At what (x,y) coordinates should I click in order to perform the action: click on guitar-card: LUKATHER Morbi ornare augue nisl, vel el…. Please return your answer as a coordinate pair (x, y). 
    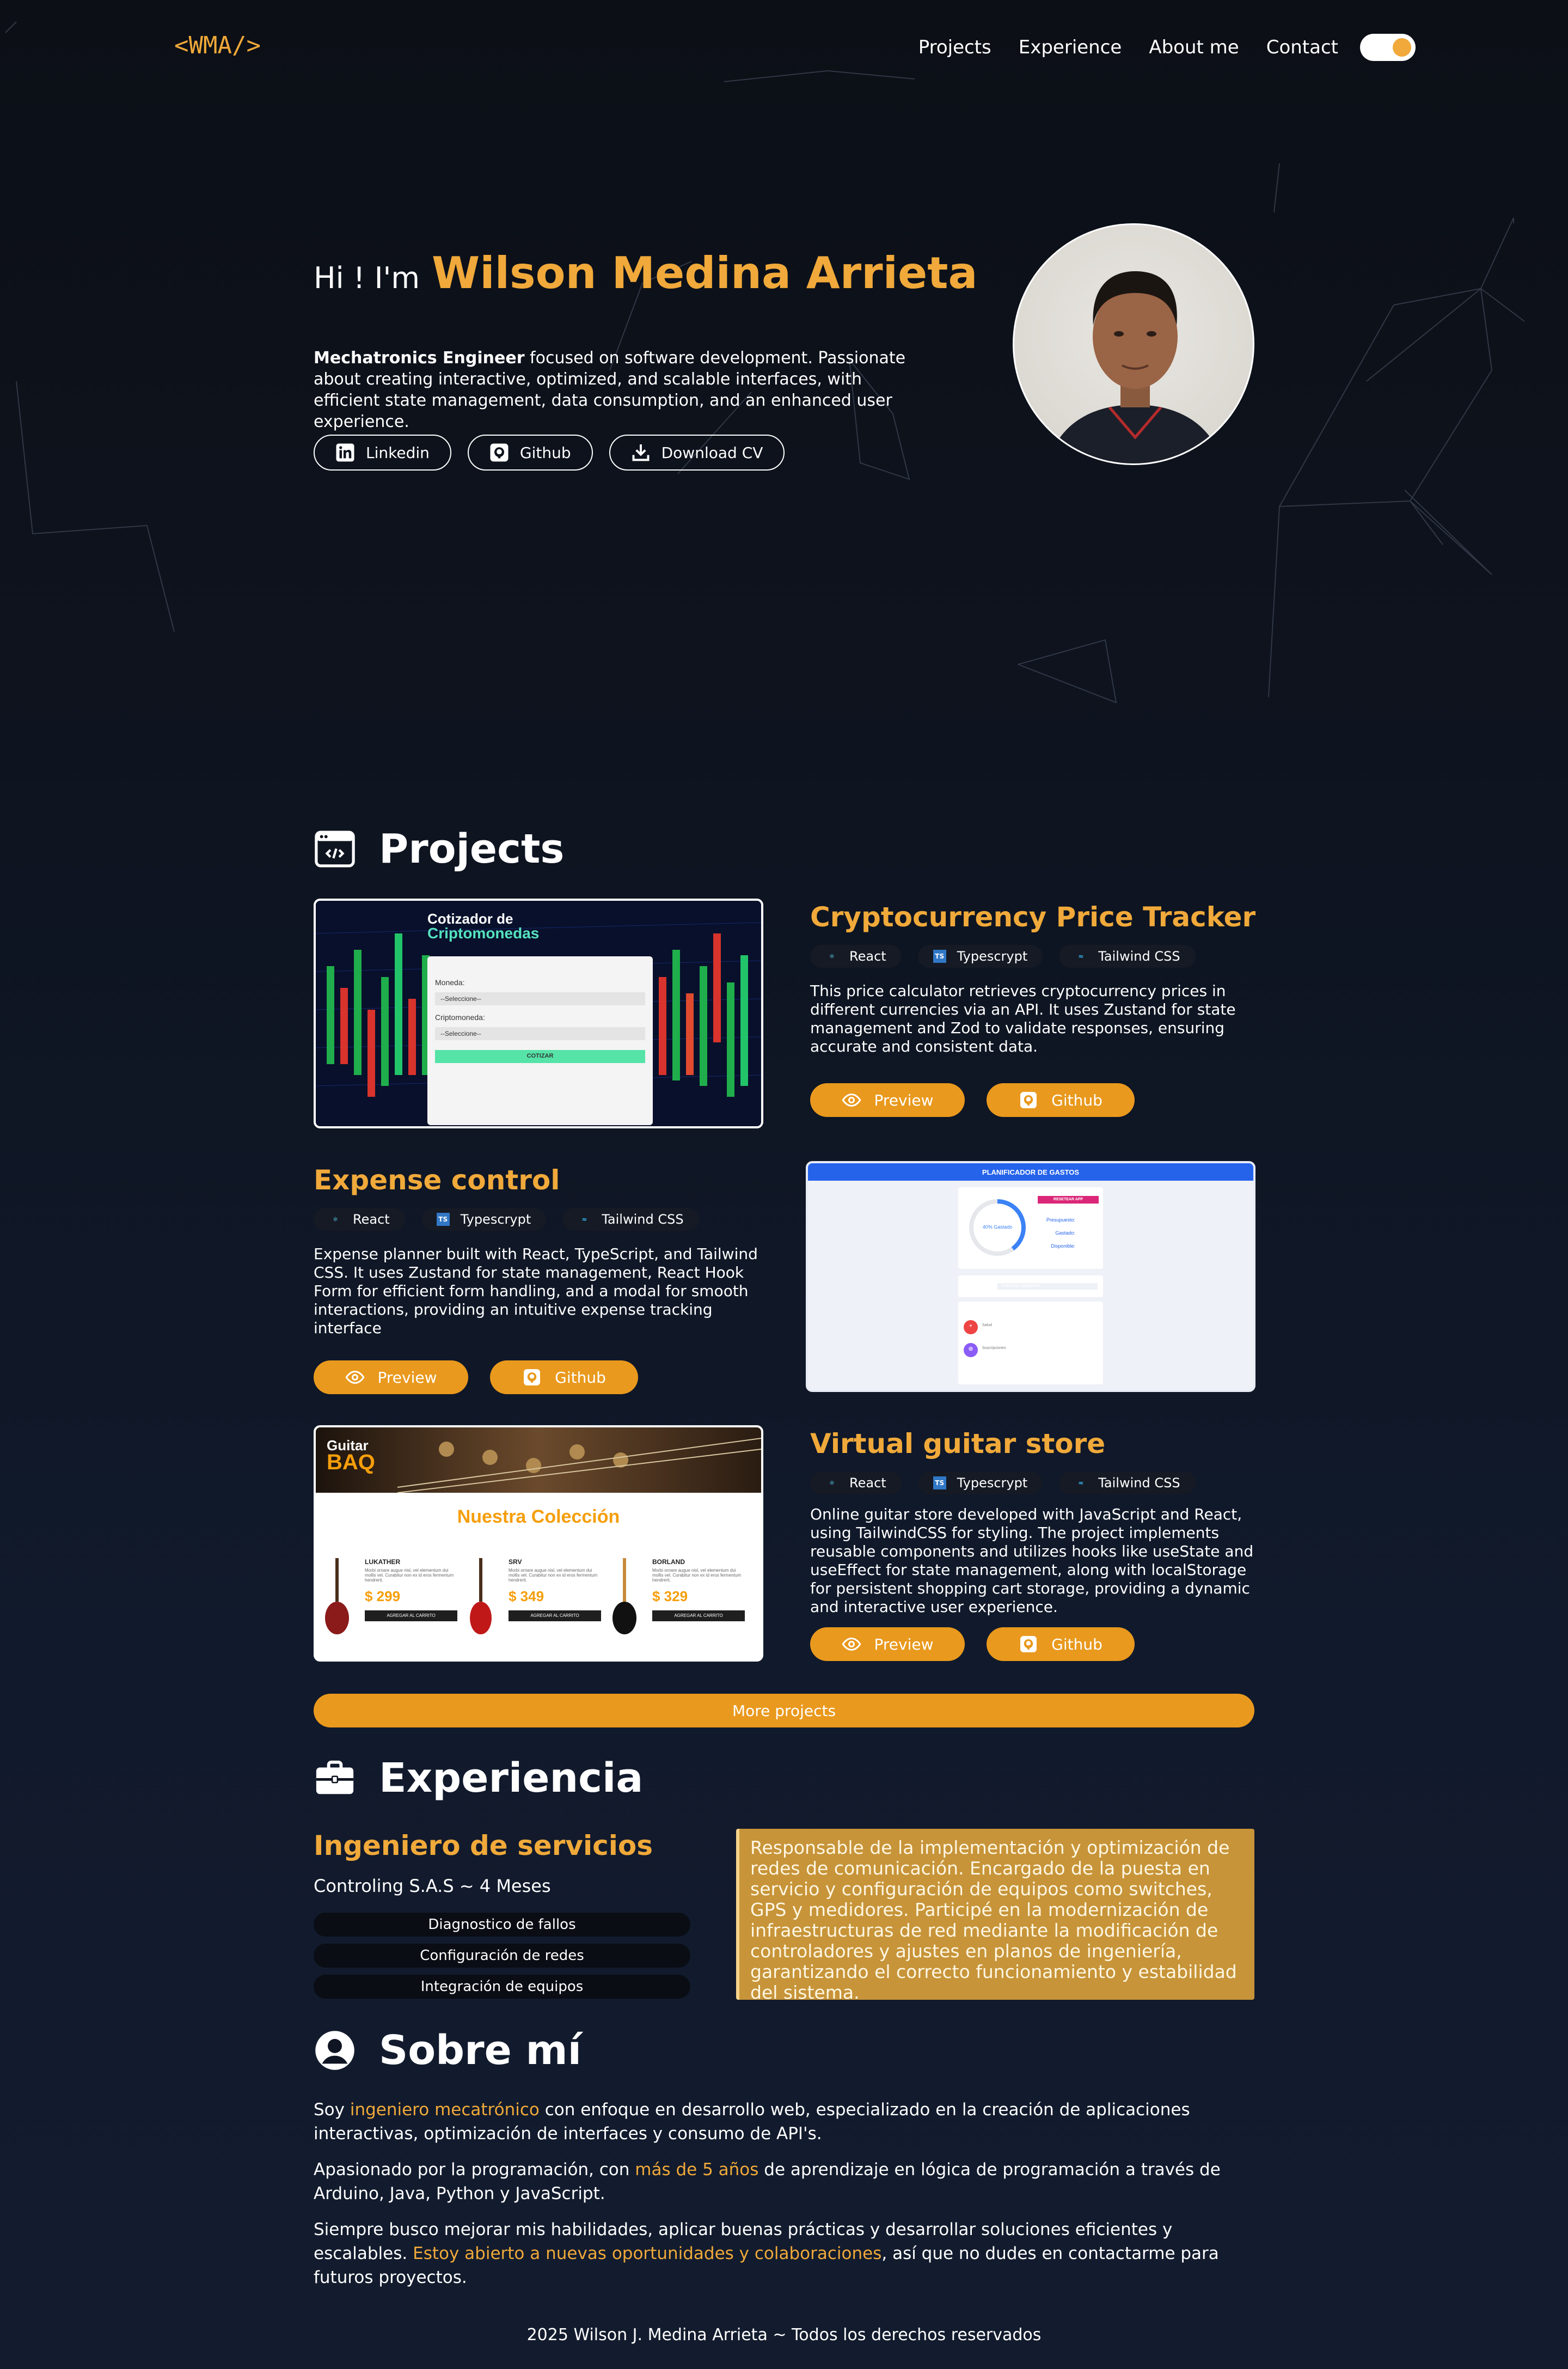
    Looking at the image, I should click on (393, 1599).